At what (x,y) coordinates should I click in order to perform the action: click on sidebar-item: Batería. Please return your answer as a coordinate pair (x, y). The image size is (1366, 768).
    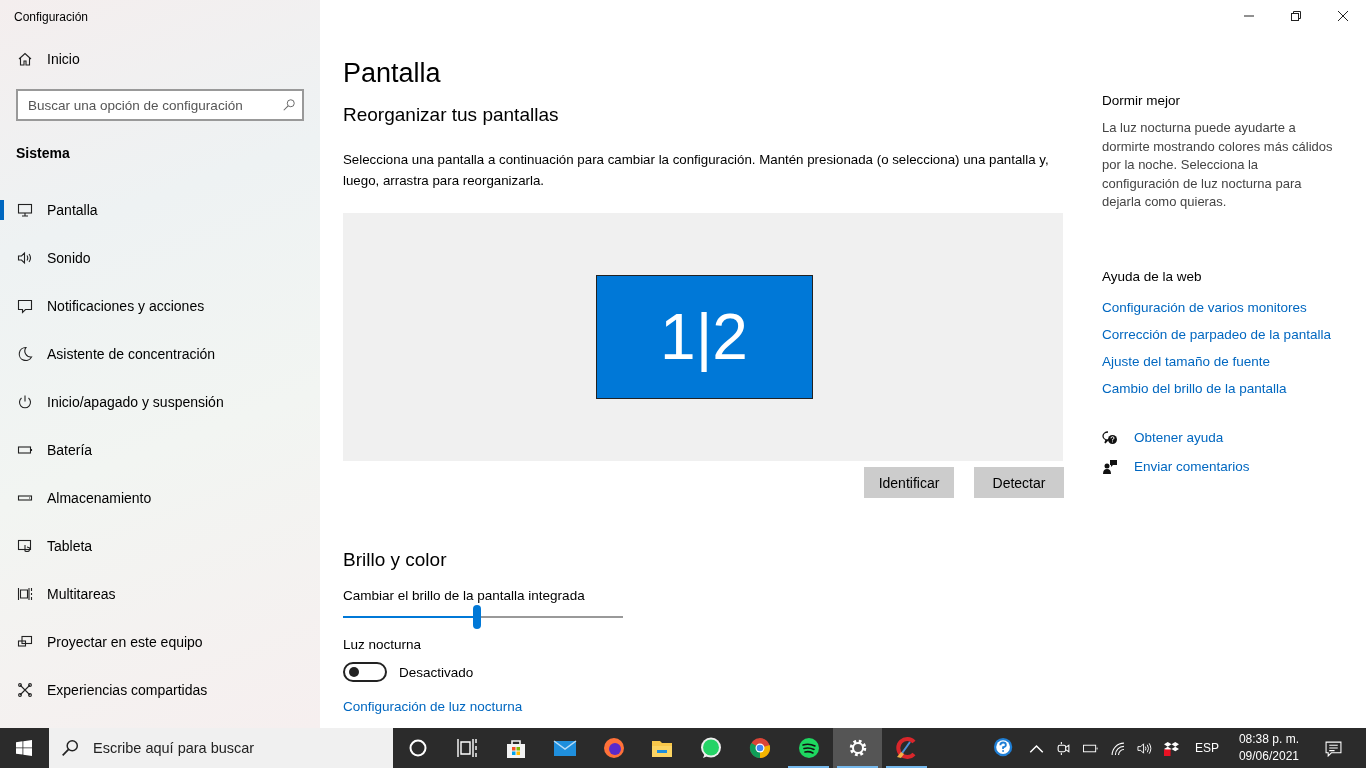
    Looking at the image, I should click on (160, 450).